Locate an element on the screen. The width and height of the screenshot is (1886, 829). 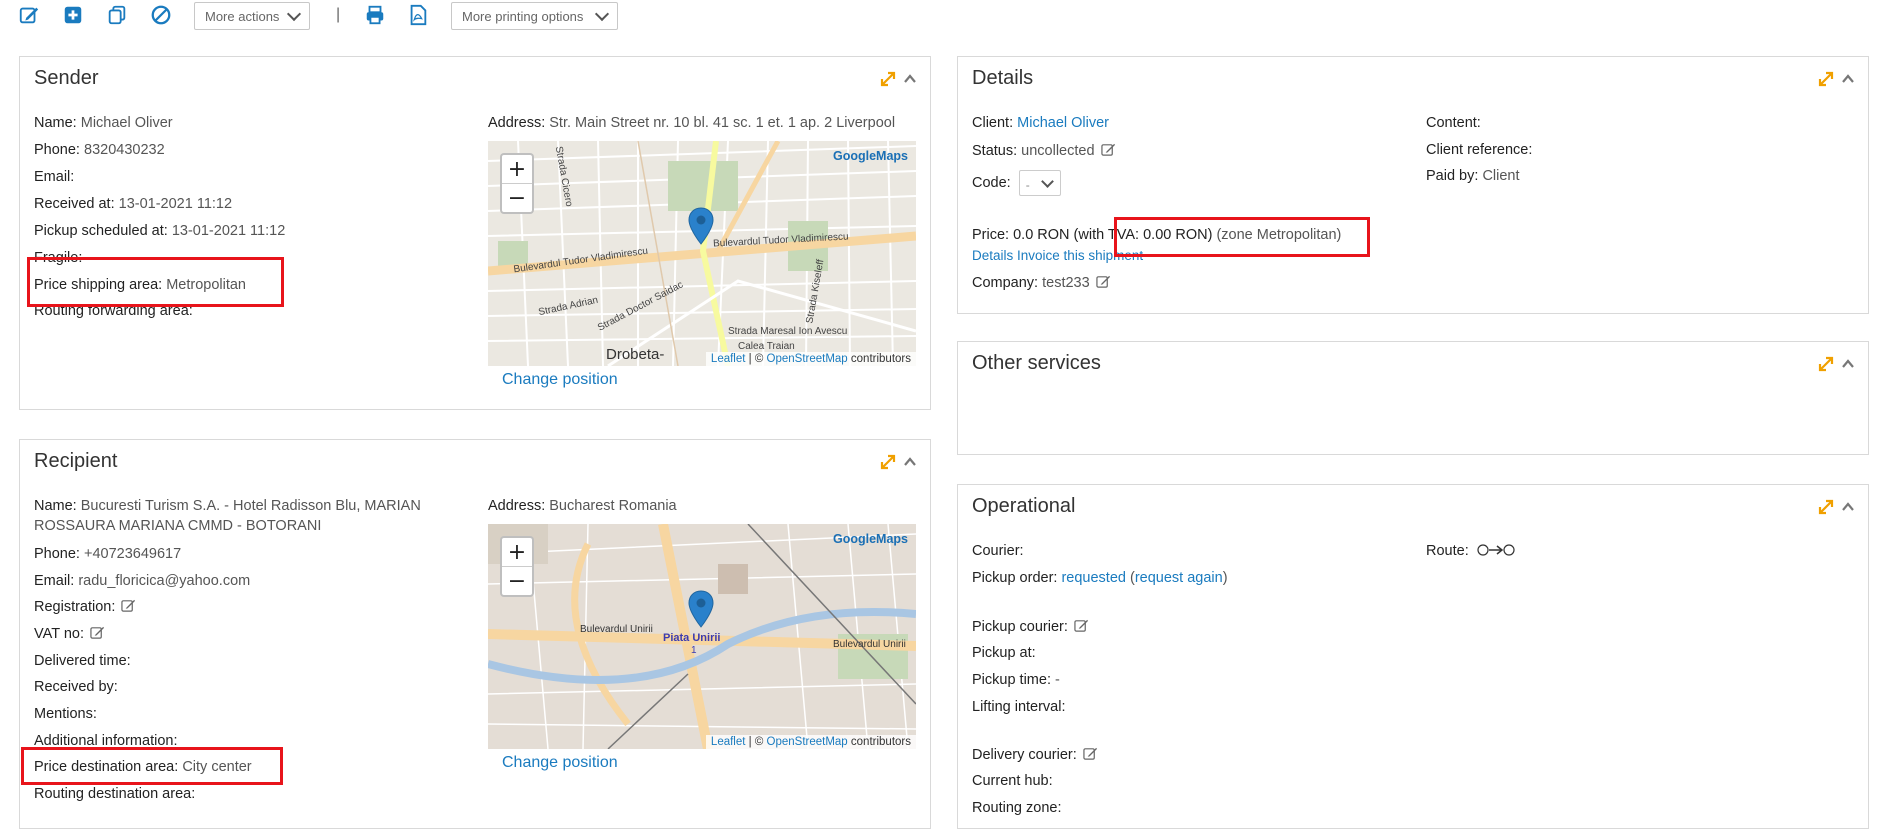
pickup-order-label: Pickup order: is located at coordinates (1015, 578).